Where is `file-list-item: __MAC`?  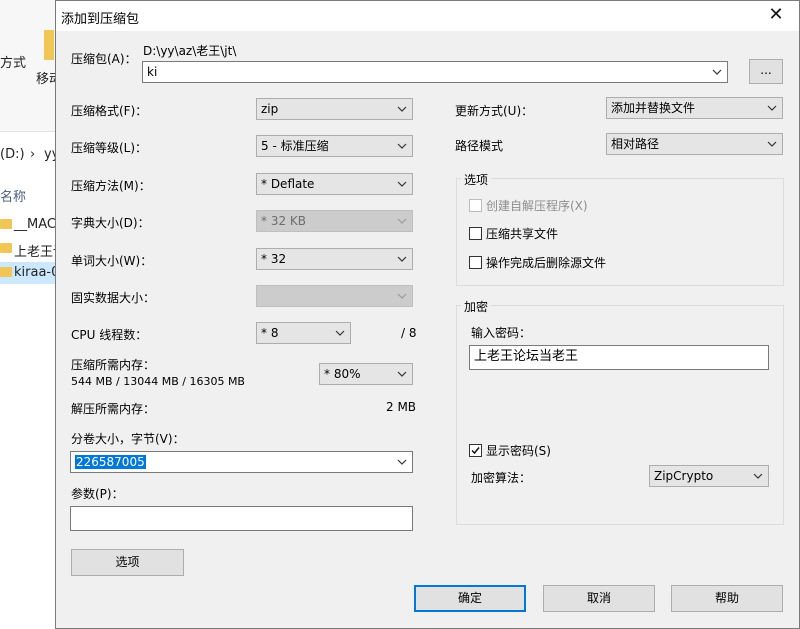
file-list-item: __MAC is located at coordinates (35, 224).